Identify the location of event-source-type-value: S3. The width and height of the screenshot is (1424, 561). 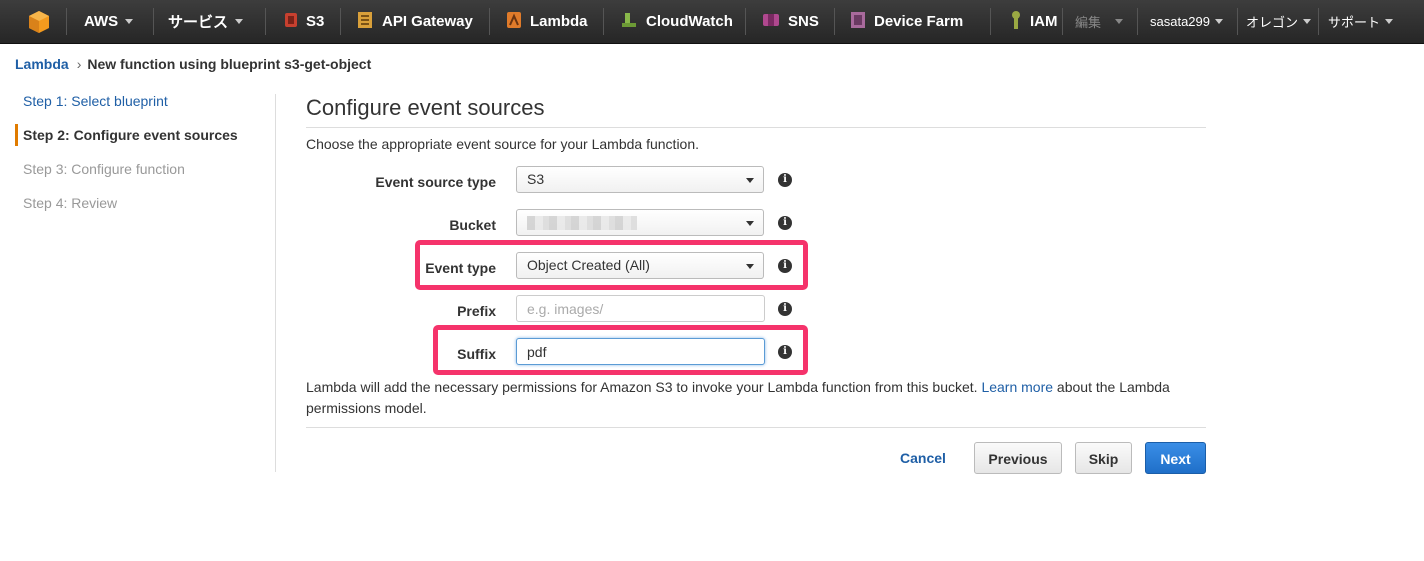
(536, 179).